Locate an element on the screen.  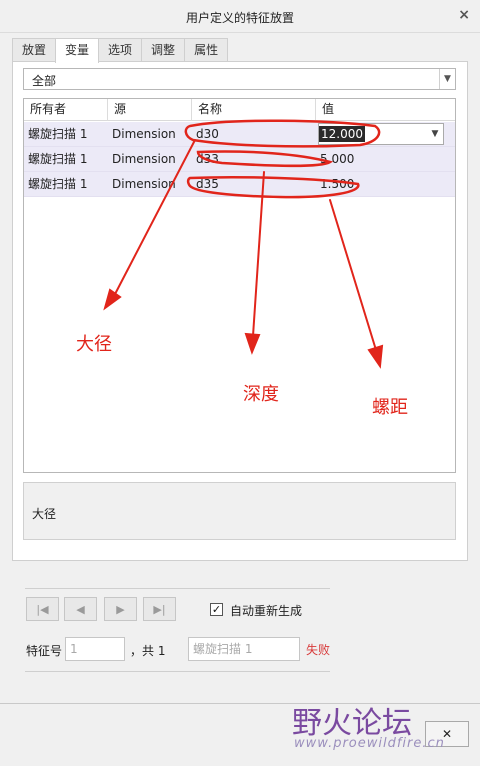
column-owner: 所有者 is located at coordinates (66, 110).